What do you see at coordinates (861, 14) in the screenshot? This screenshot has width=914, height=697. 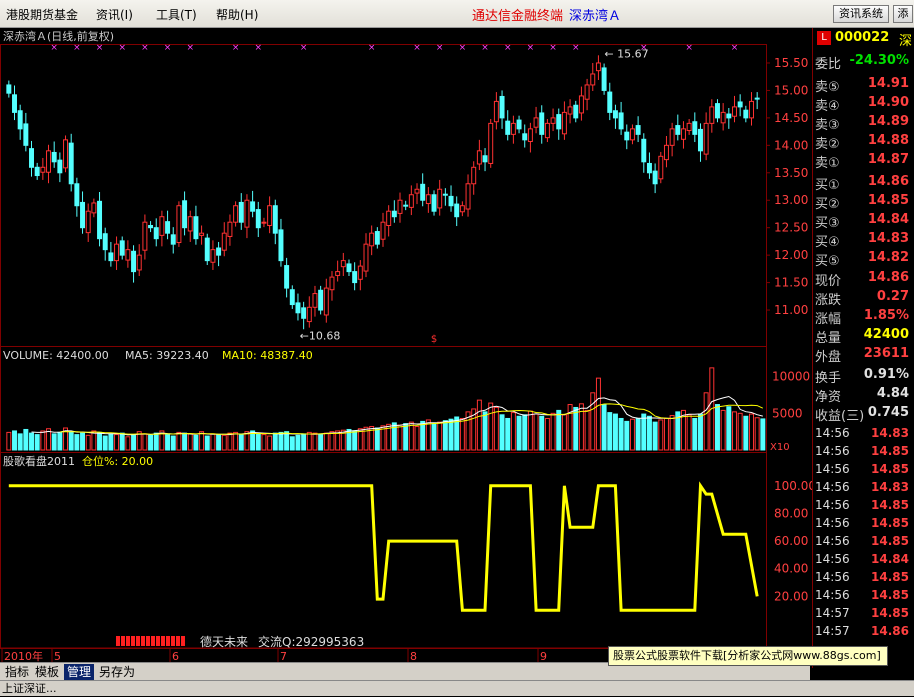 I see `info-system-button: 资讯系统` at bounding box center [861, 14].